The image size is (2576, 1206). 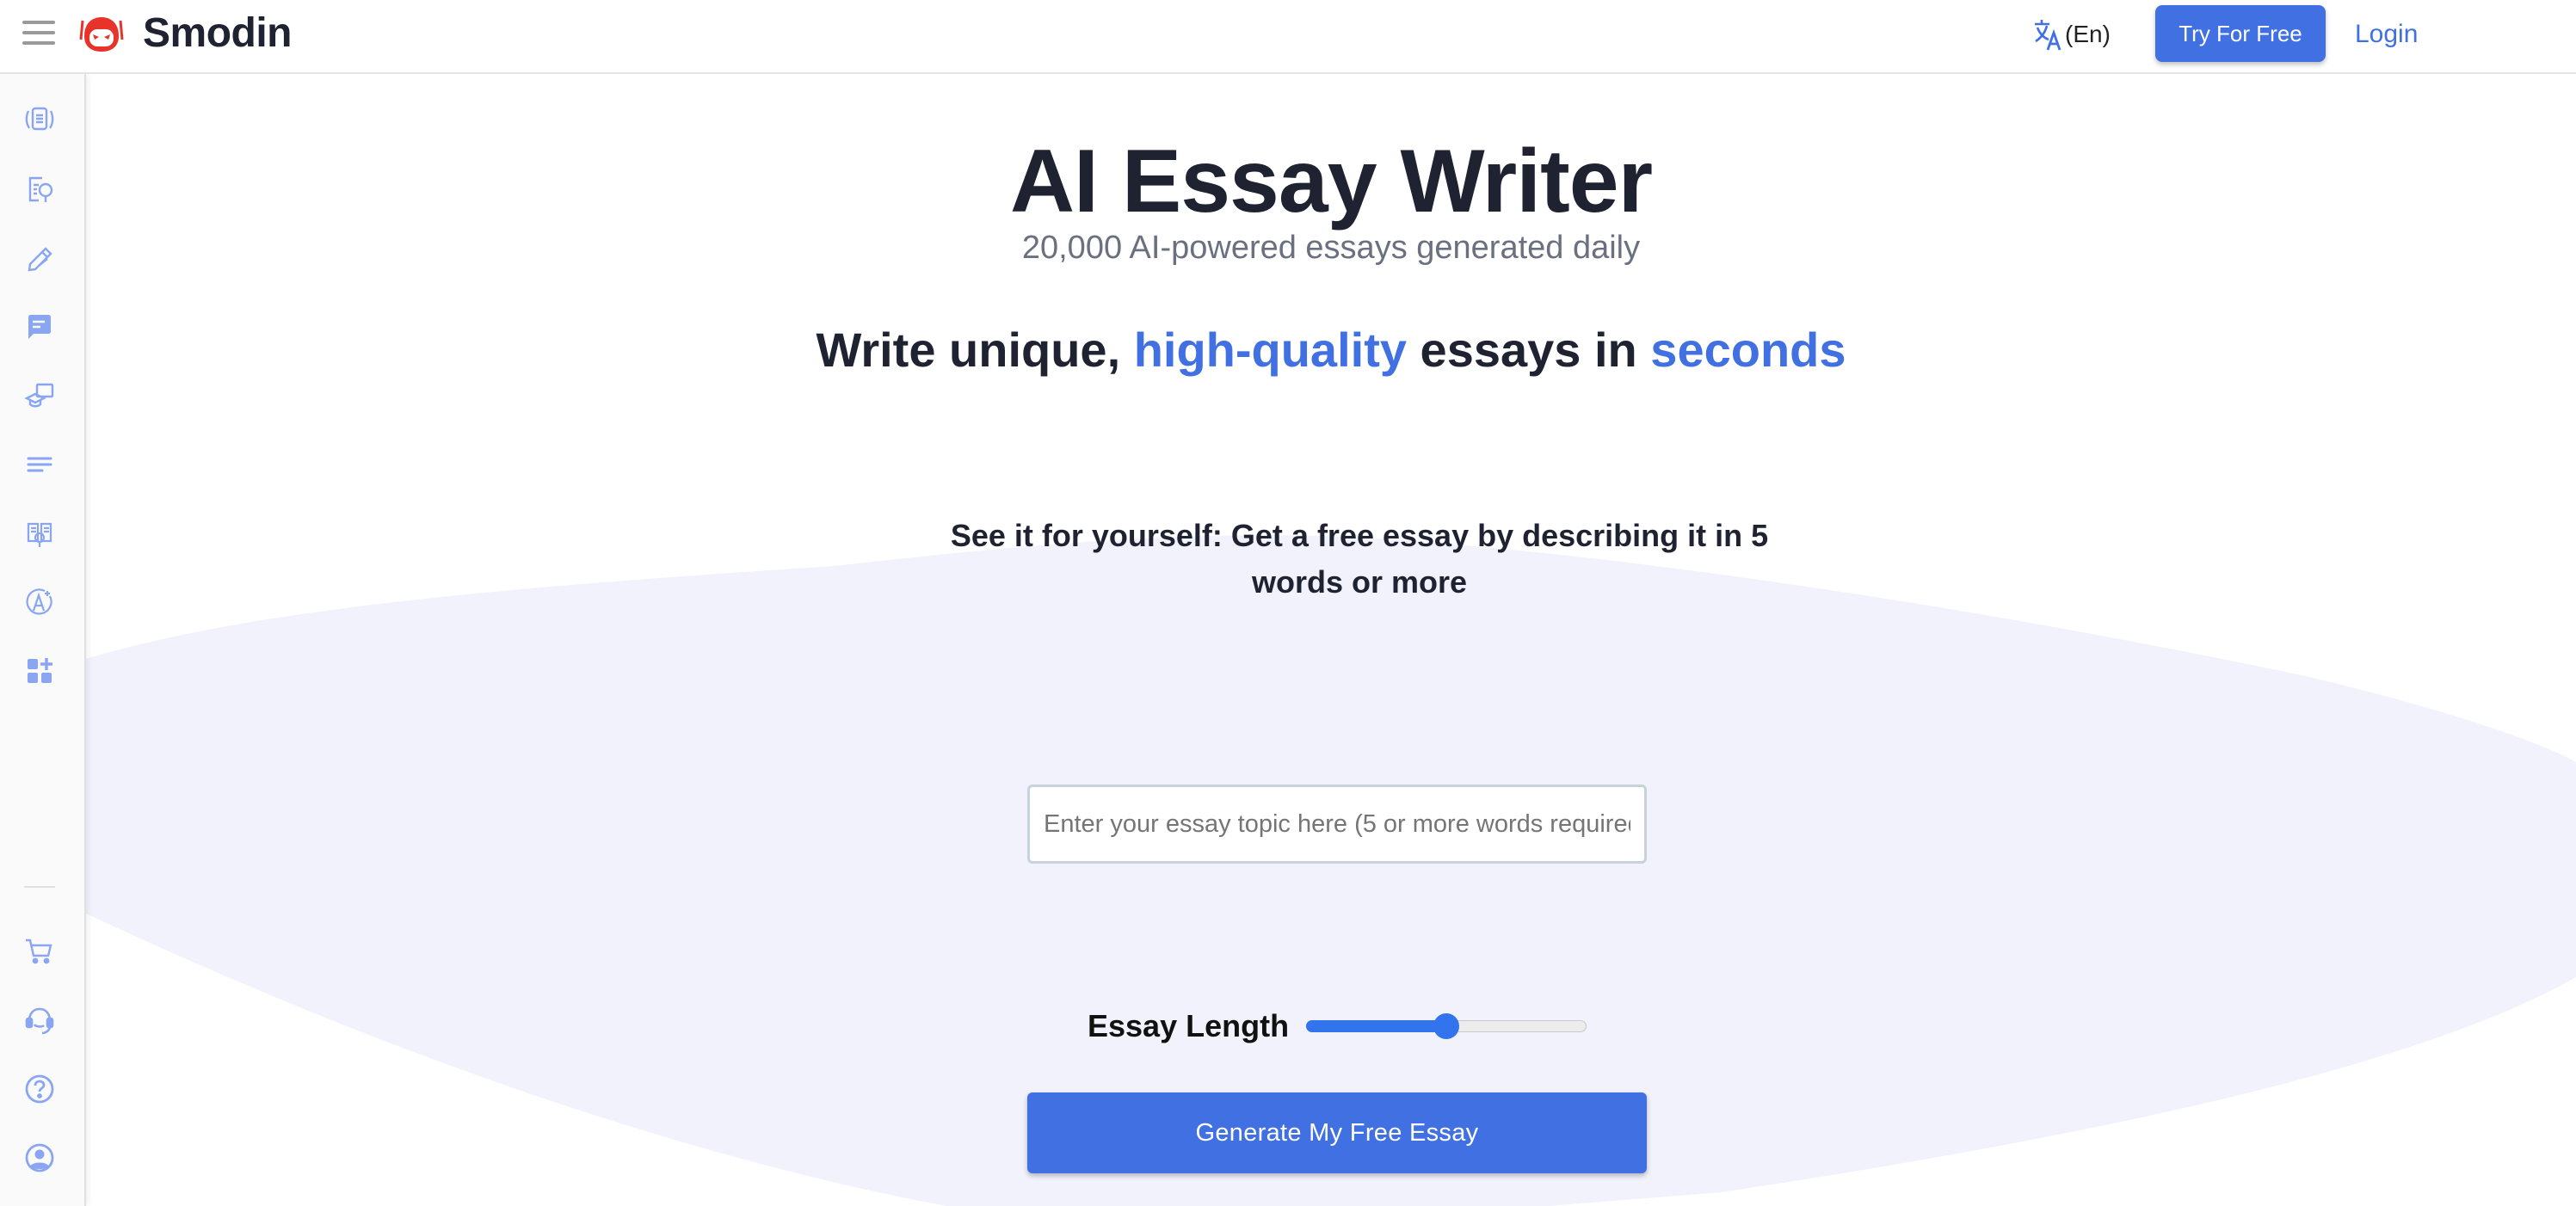 I want to click on page-subtitle: 20,000 AI-powered essays generated daily, so click(x=1331, y=248).